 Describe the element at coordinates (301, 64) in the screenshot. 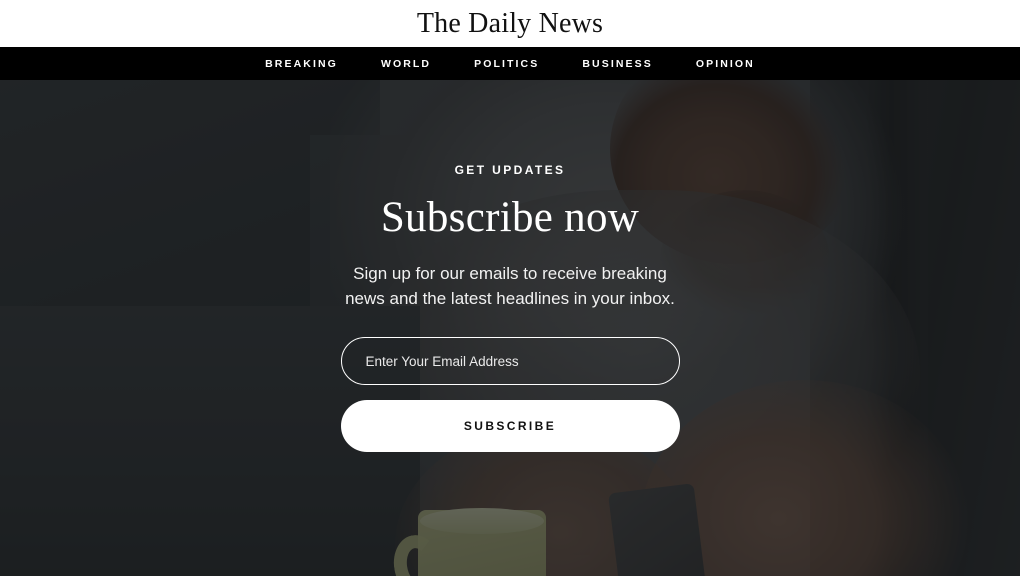

I see `nav-item-breaking: BREAKING` at that location.